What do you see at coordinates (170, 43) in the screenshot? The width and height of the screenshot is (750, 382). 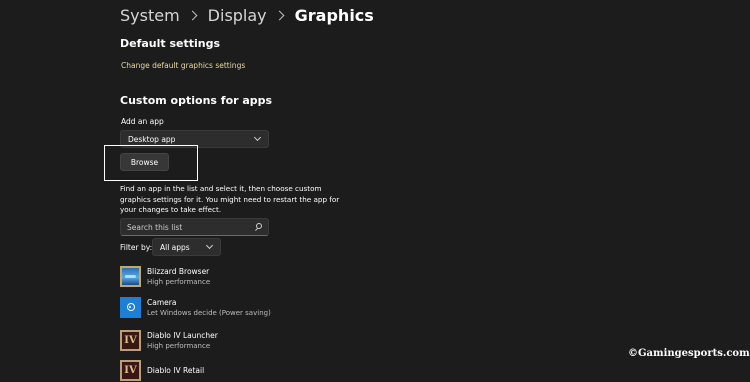 I see `default-settings-title: Default settings` at bounding box center [170, 43].